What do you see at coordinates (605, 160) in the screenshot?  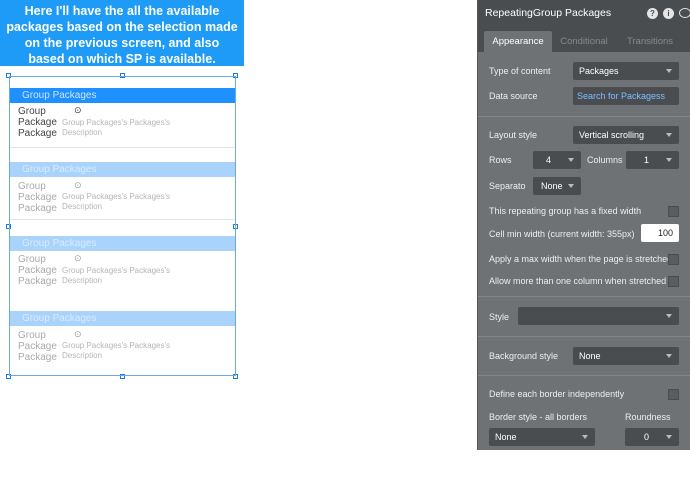 I see `columns-label: Columns` at bounding box center [605, 160].